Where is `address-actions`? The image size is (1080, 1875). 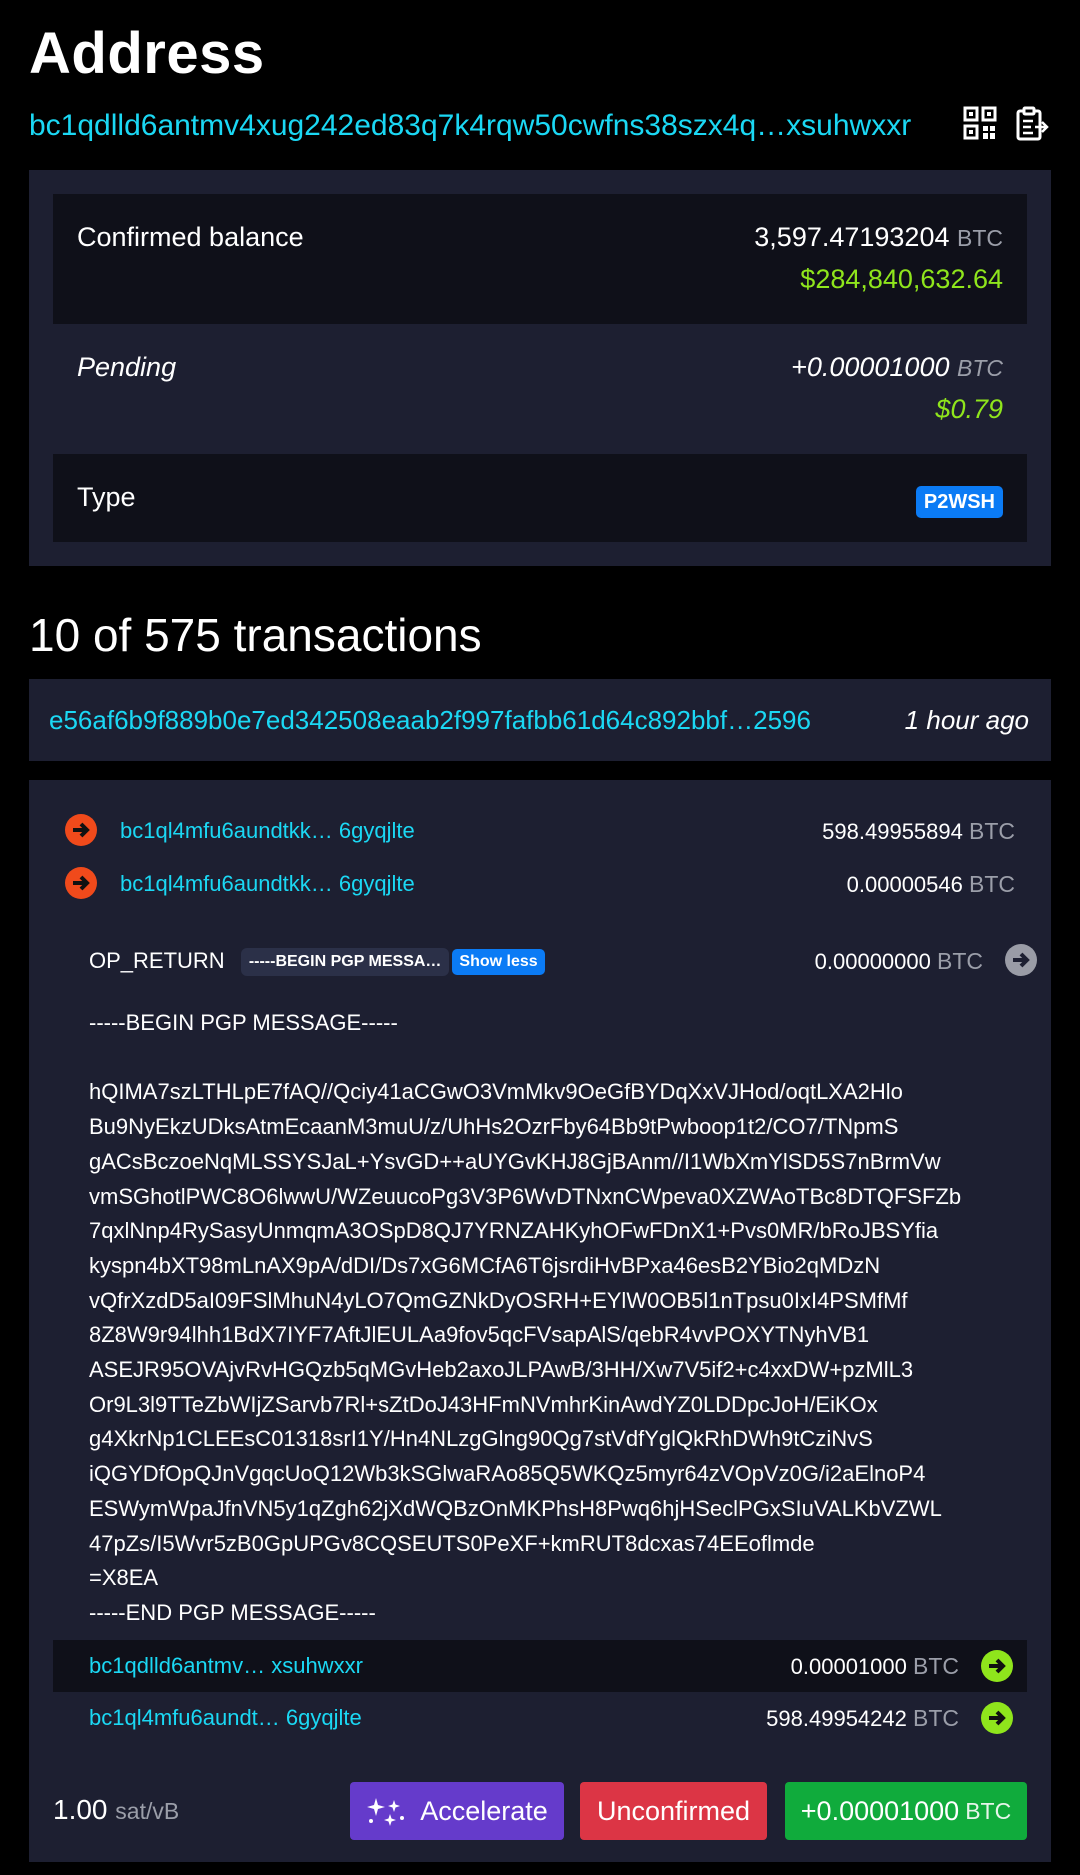
address-actions is located at coordinates (1006, 124).